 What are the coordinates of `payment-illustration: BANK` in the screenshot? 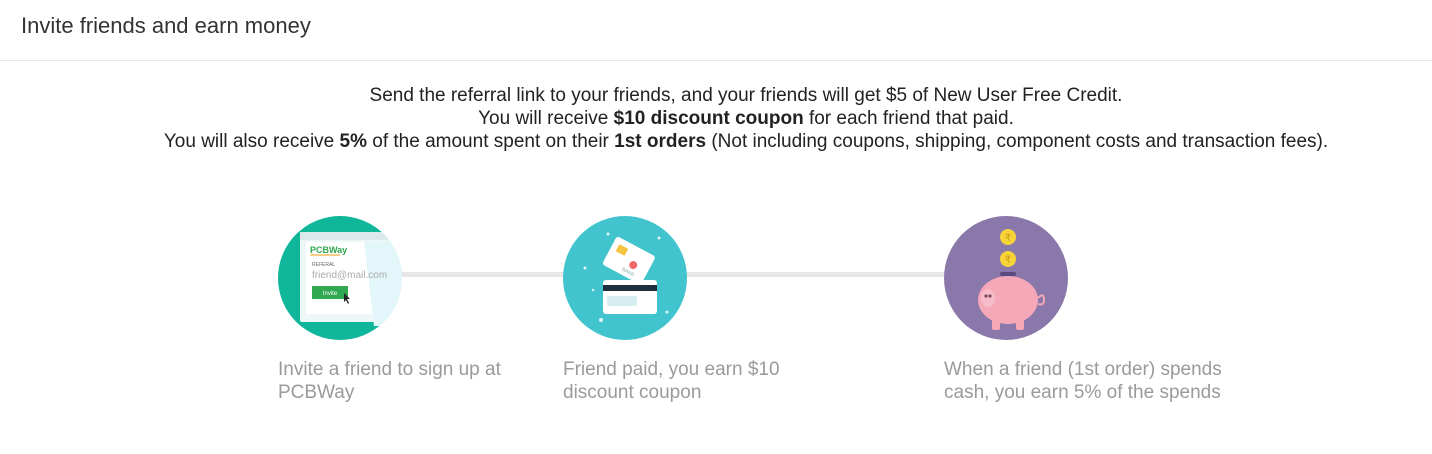 It's located at (625, 278).